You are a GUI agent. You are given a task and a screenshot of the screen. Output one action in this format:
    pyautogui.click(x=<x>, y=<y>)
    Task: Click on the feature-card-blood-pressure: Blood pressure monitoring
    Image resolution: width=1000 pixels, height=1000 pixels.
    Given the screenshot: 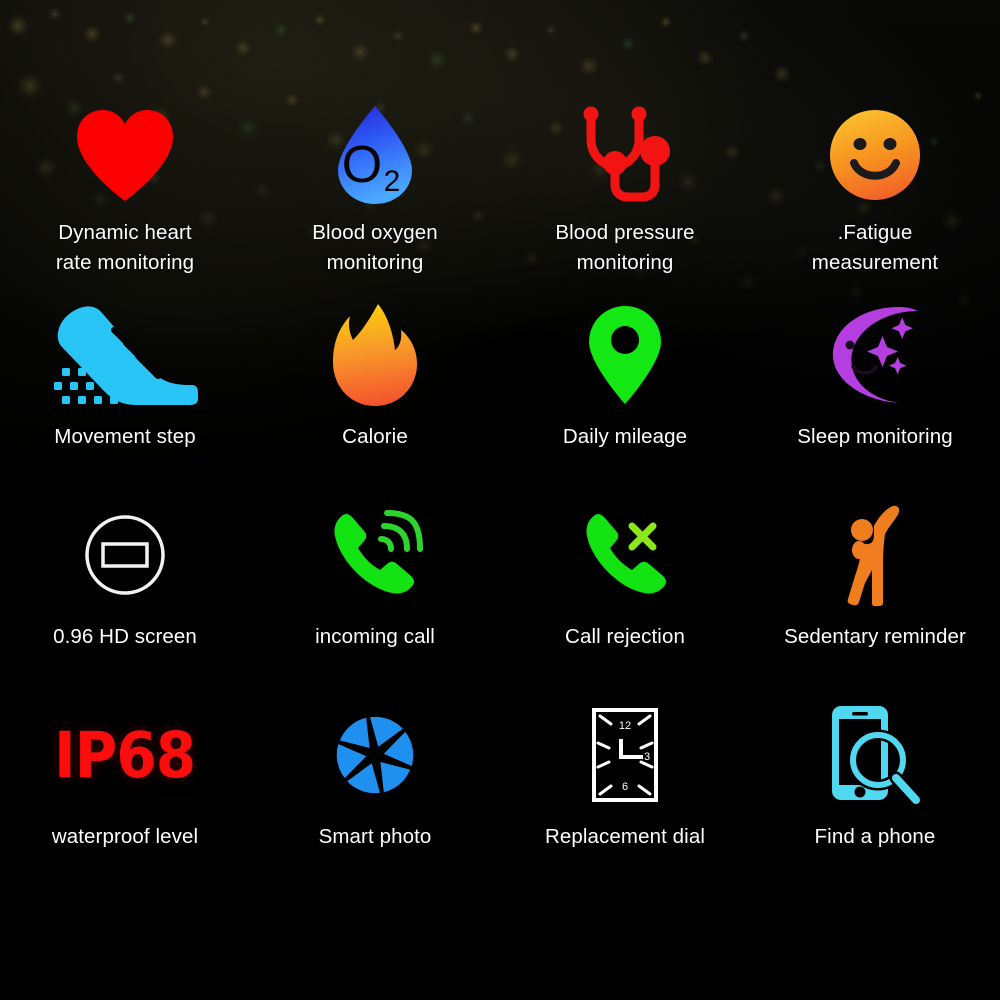 What is the action you would take?
    pyautogui.click(x=625, y=196)
    